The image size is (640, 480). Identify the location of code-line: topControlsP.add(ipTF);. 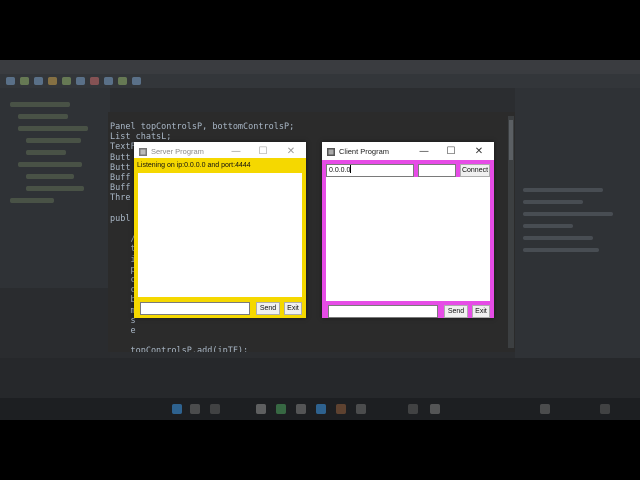
(179, 349).